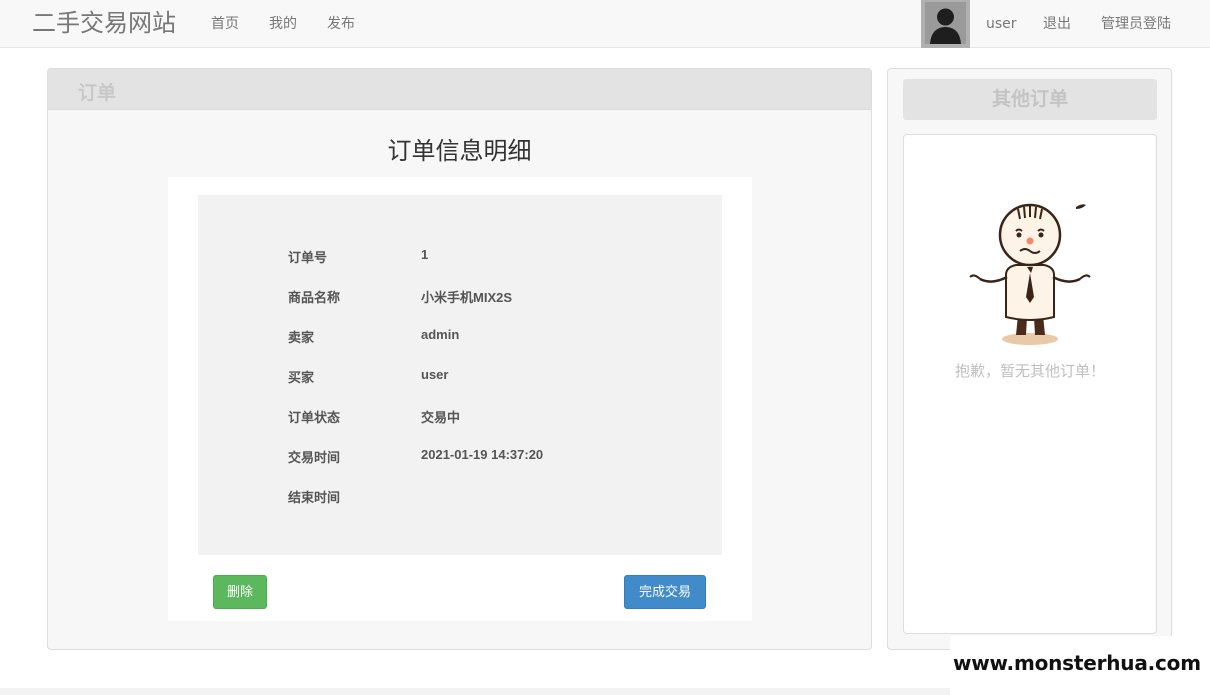 This screenshot has width=1210, height=695. I want to click on top-navbar: 二手交易网站 首页 我的 发布 user 退出 管理员登陆, so click(605, 24).